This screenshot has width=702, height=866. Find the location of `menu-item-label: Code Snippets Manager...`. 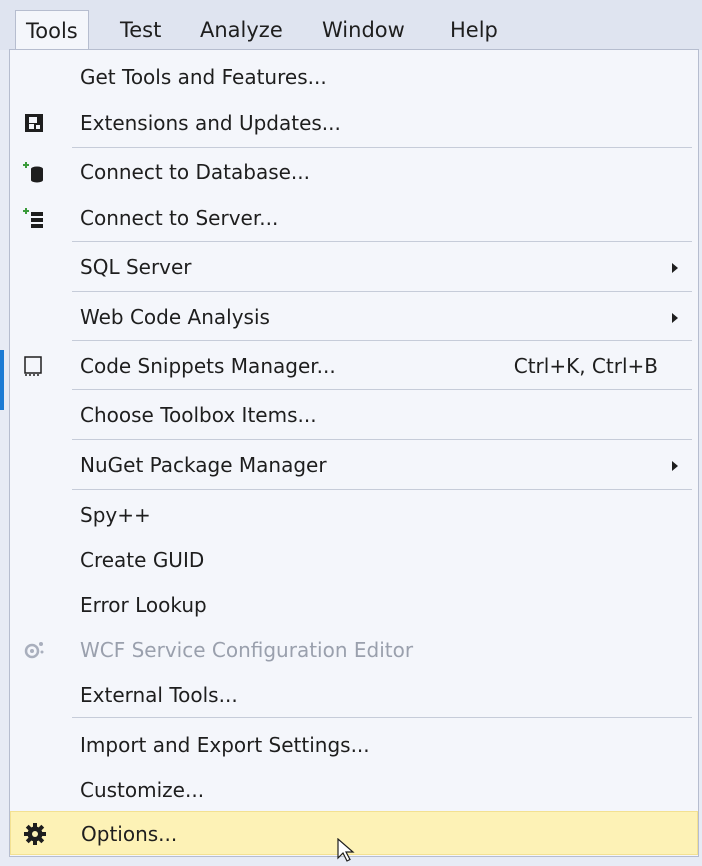

menu-item-label: Code Snippets Manager... is located at coordinates (208, 366).